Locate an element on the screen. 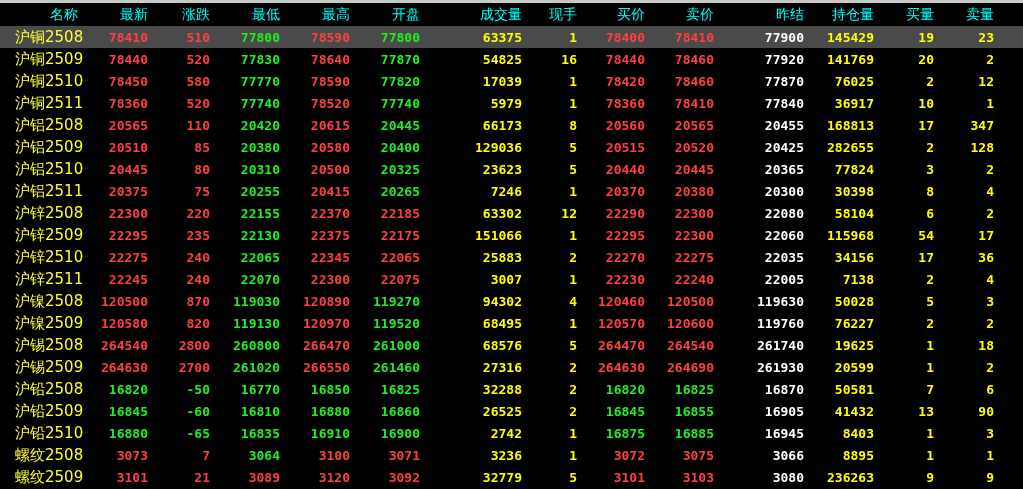  column-header: 最新 is located at coordinates (124, 14).